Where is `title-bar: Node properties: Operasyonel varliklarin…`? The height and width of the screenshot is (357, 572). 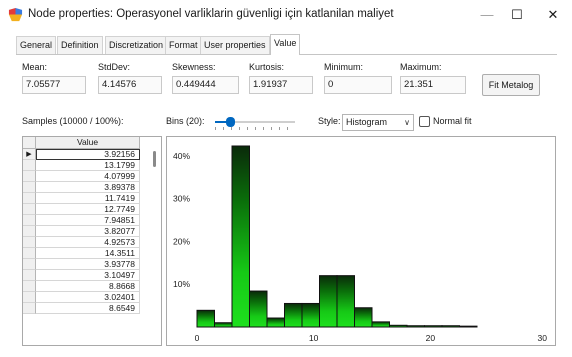 title-bar: Node properties: Operasyonel varliklarin… is located at coordinates (286, 15).